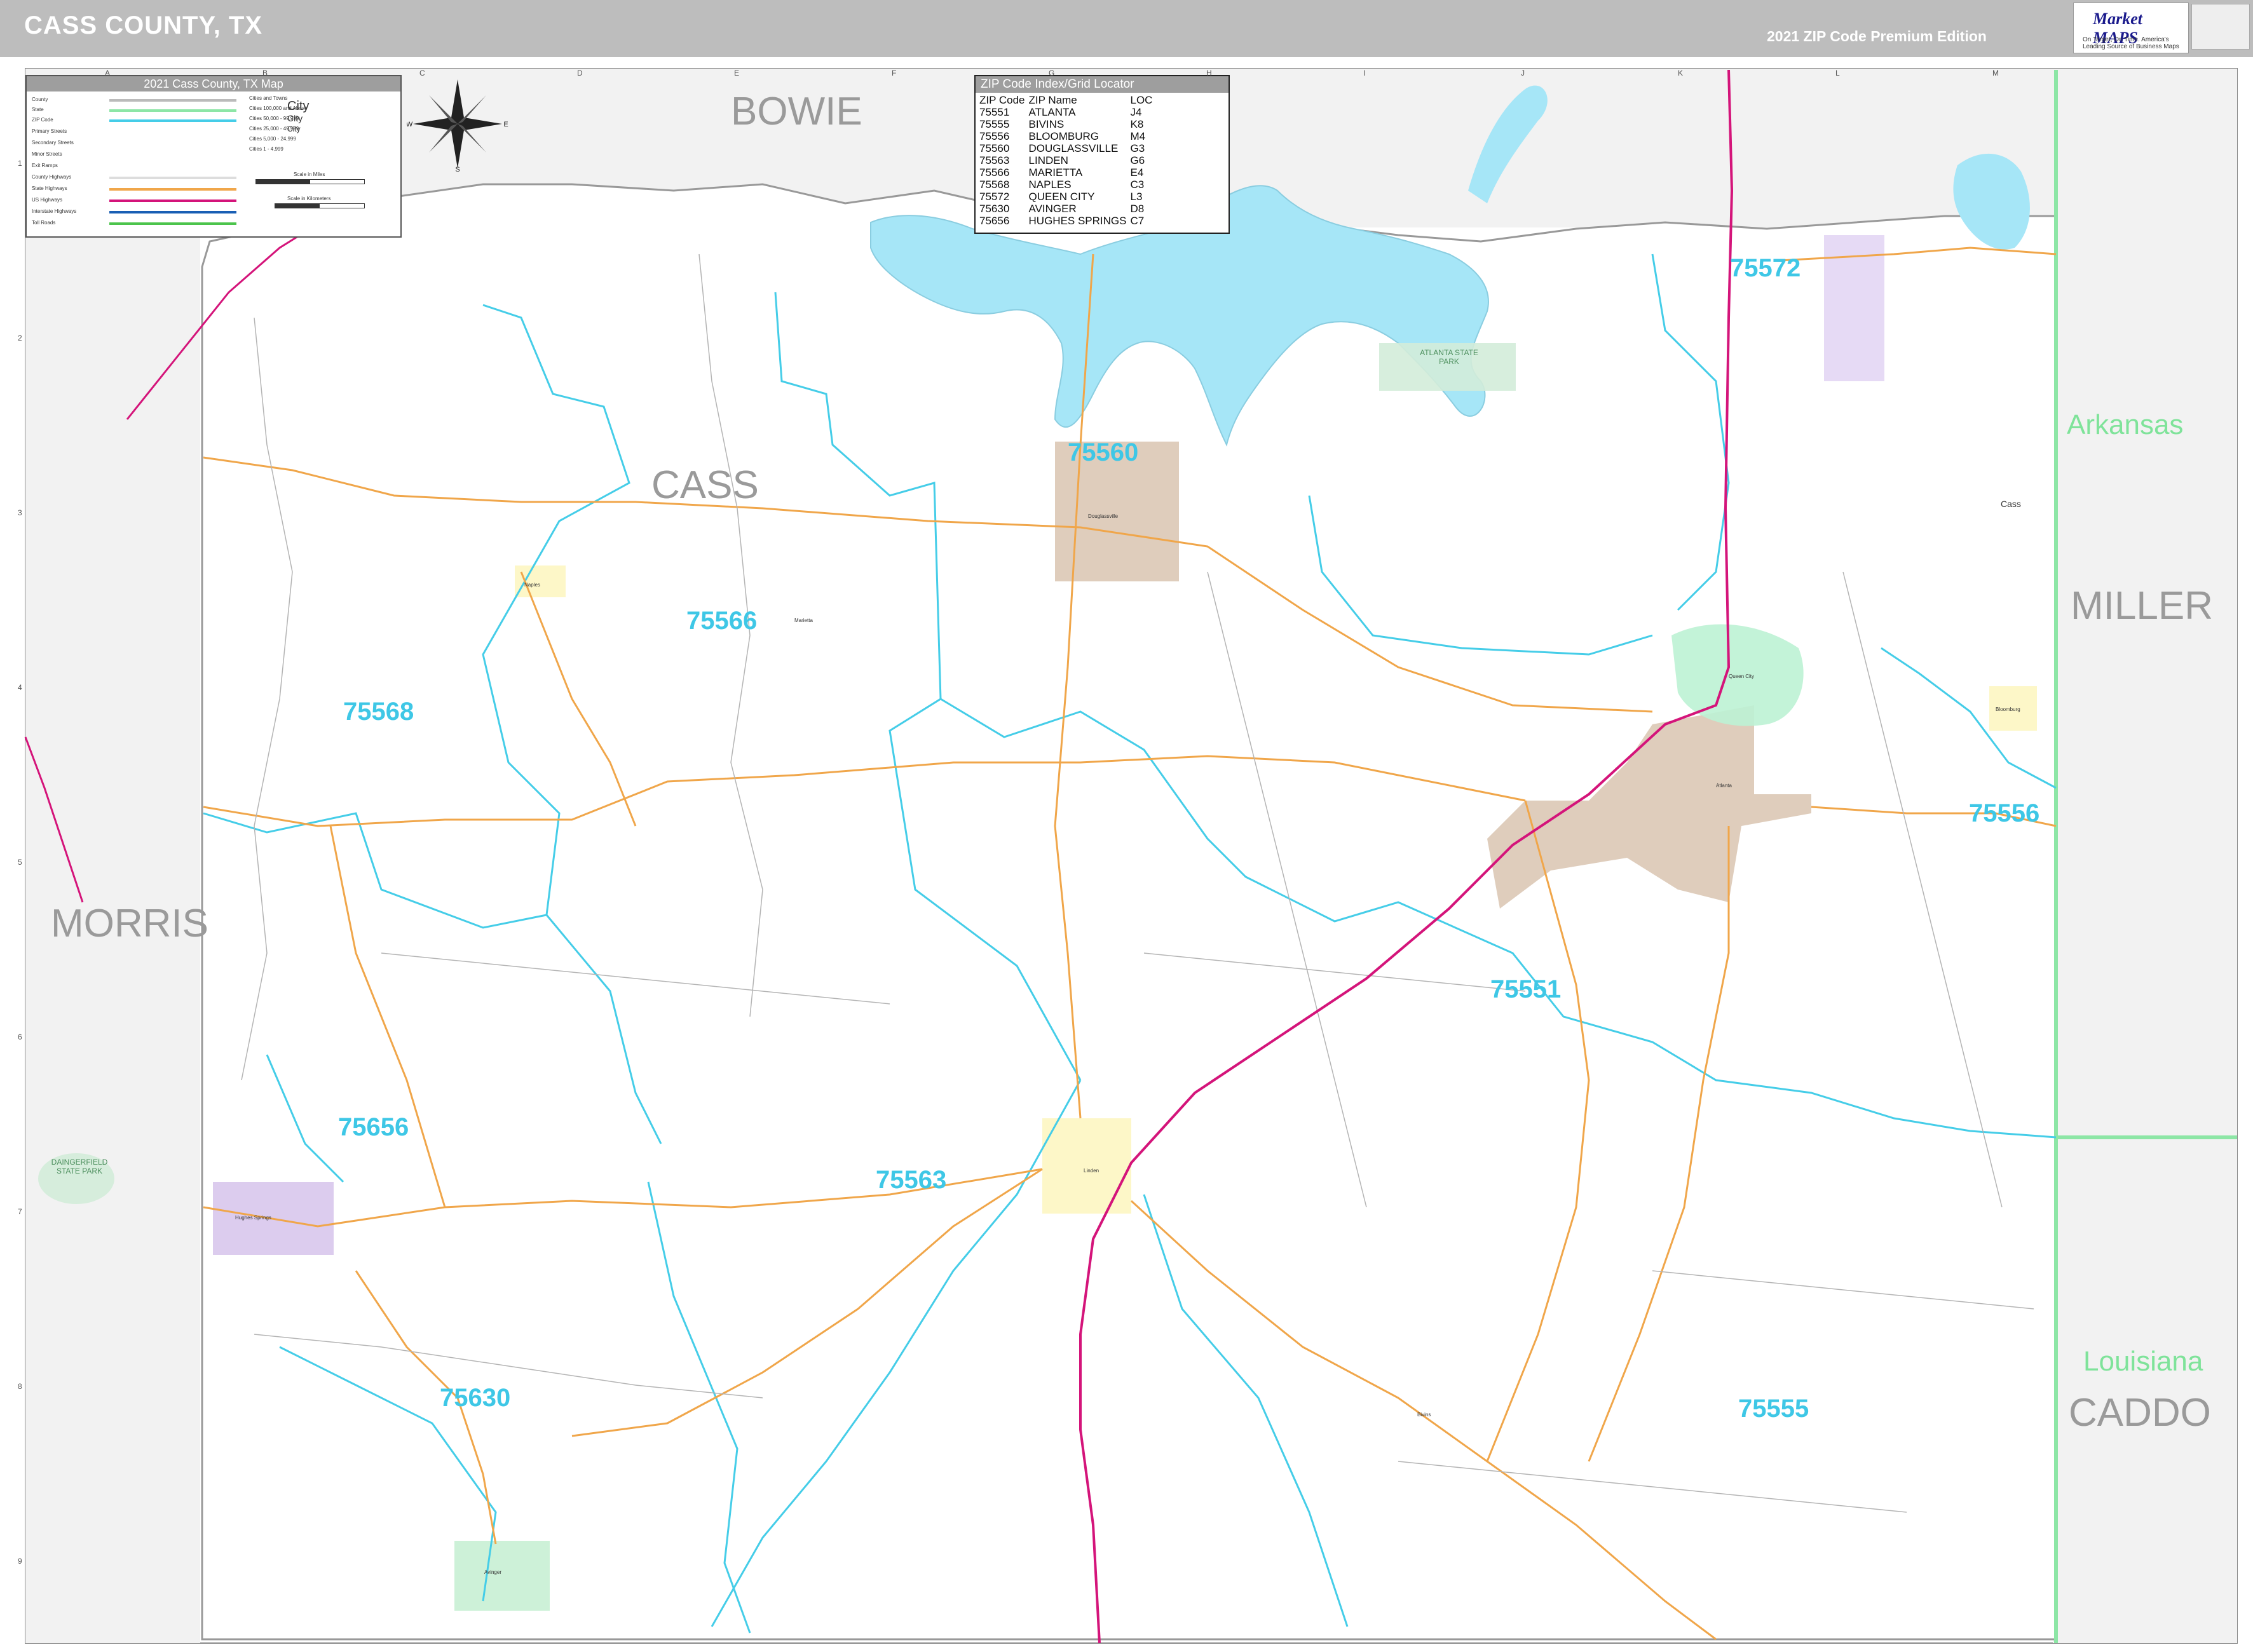  What do you see at coordinates (20, 512) in the screenshot?
I see `grid-number-3: 3` at bounding box center [20, 512].